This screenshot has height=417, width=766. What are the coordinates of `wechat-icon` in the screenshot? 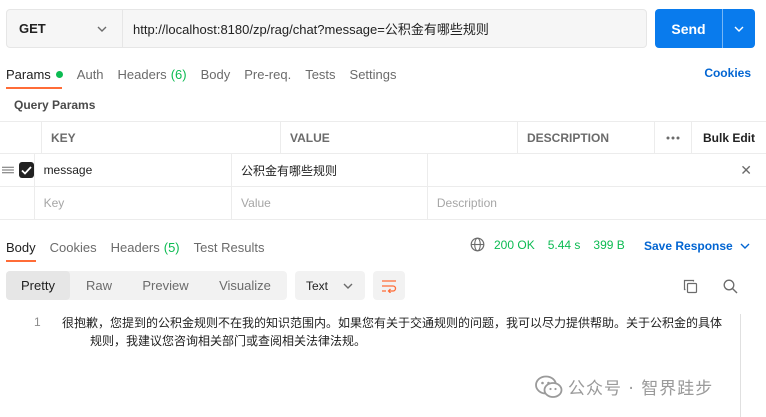 It's located at (549, 386).